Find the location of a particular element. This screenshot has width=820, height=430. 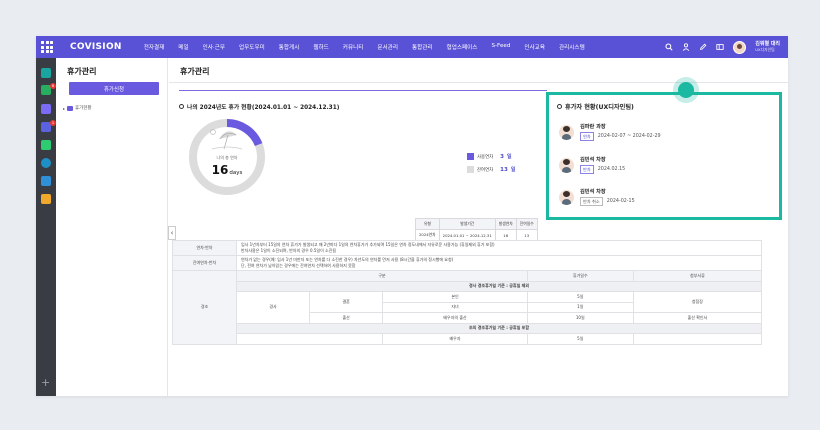

folder-icon is located at coordinates (70, 108).